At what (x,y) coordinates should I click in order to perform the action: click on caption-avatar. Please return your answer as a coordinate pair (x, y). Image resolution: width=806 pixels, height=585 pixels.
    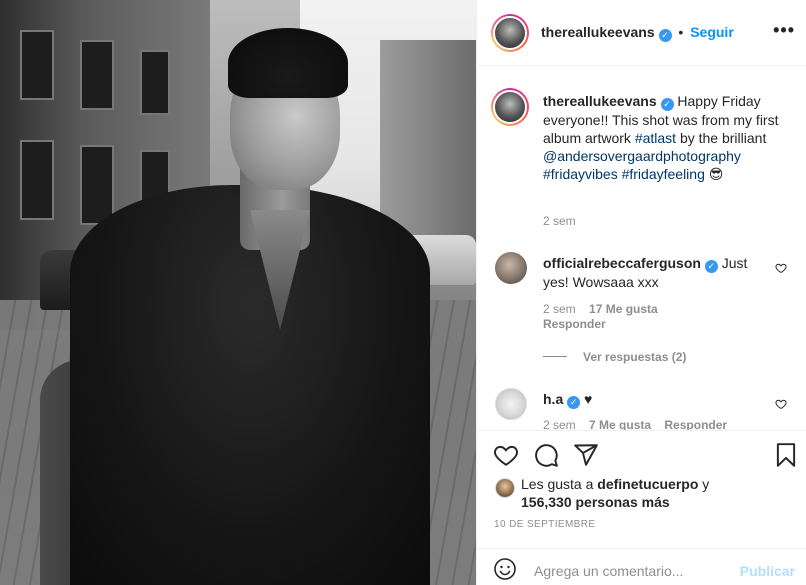
    Looking at the image, I should click on (510, 107).